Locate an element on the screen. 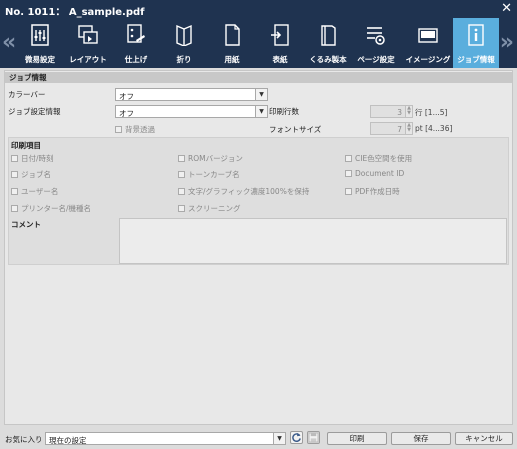 This screenshot has width=517, height=449. print-lines-value: 3 is located at coordinates (399, 112).